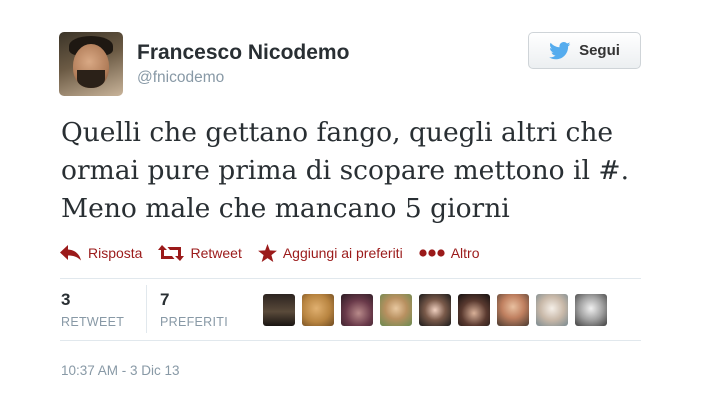 The width and height of the screenshot is (703, 416). What do you see at coordinates (465, 253) in the screenshot?
I see `more-label: Altro` at bounding box center [465, 253].